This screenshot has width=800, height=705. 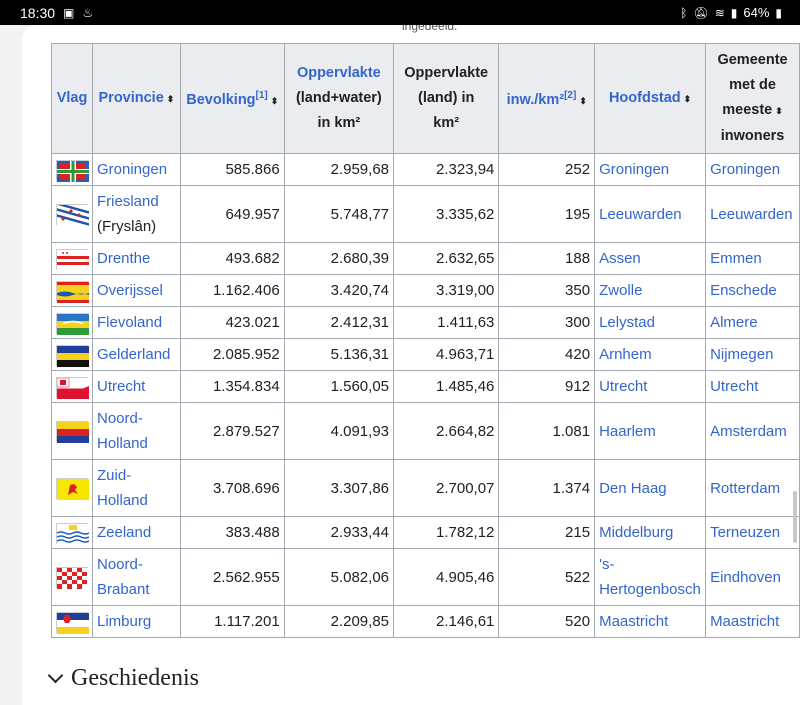 What do you see at coordinates (650, 386) in the screenshot?
I see `capital-cell: Utrecht` at bounding box center [650, 386].